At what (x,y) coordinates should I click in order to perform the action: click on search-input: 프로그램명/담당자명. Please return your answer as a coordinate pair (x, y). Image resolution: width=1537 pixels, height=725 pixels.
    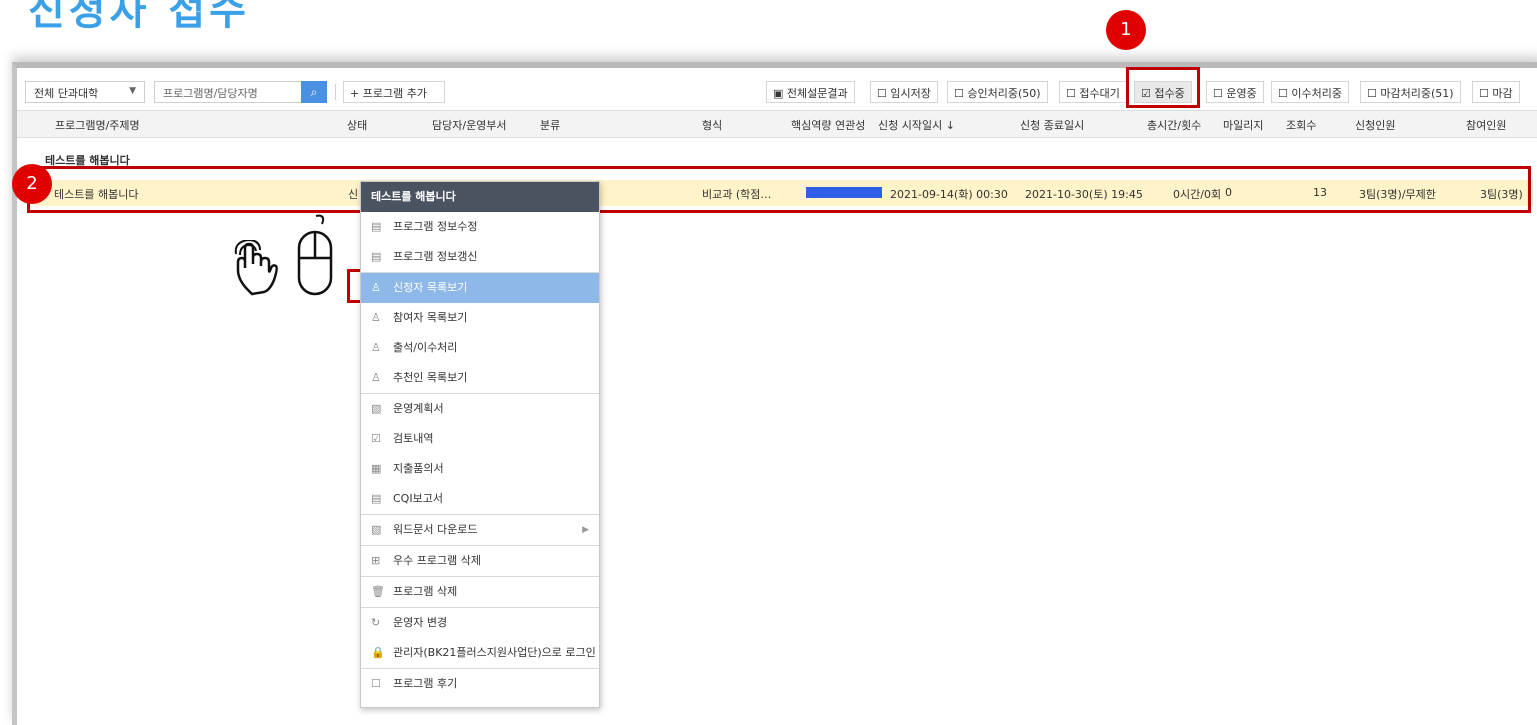
    Looking at the image, I should click on (228, 92).